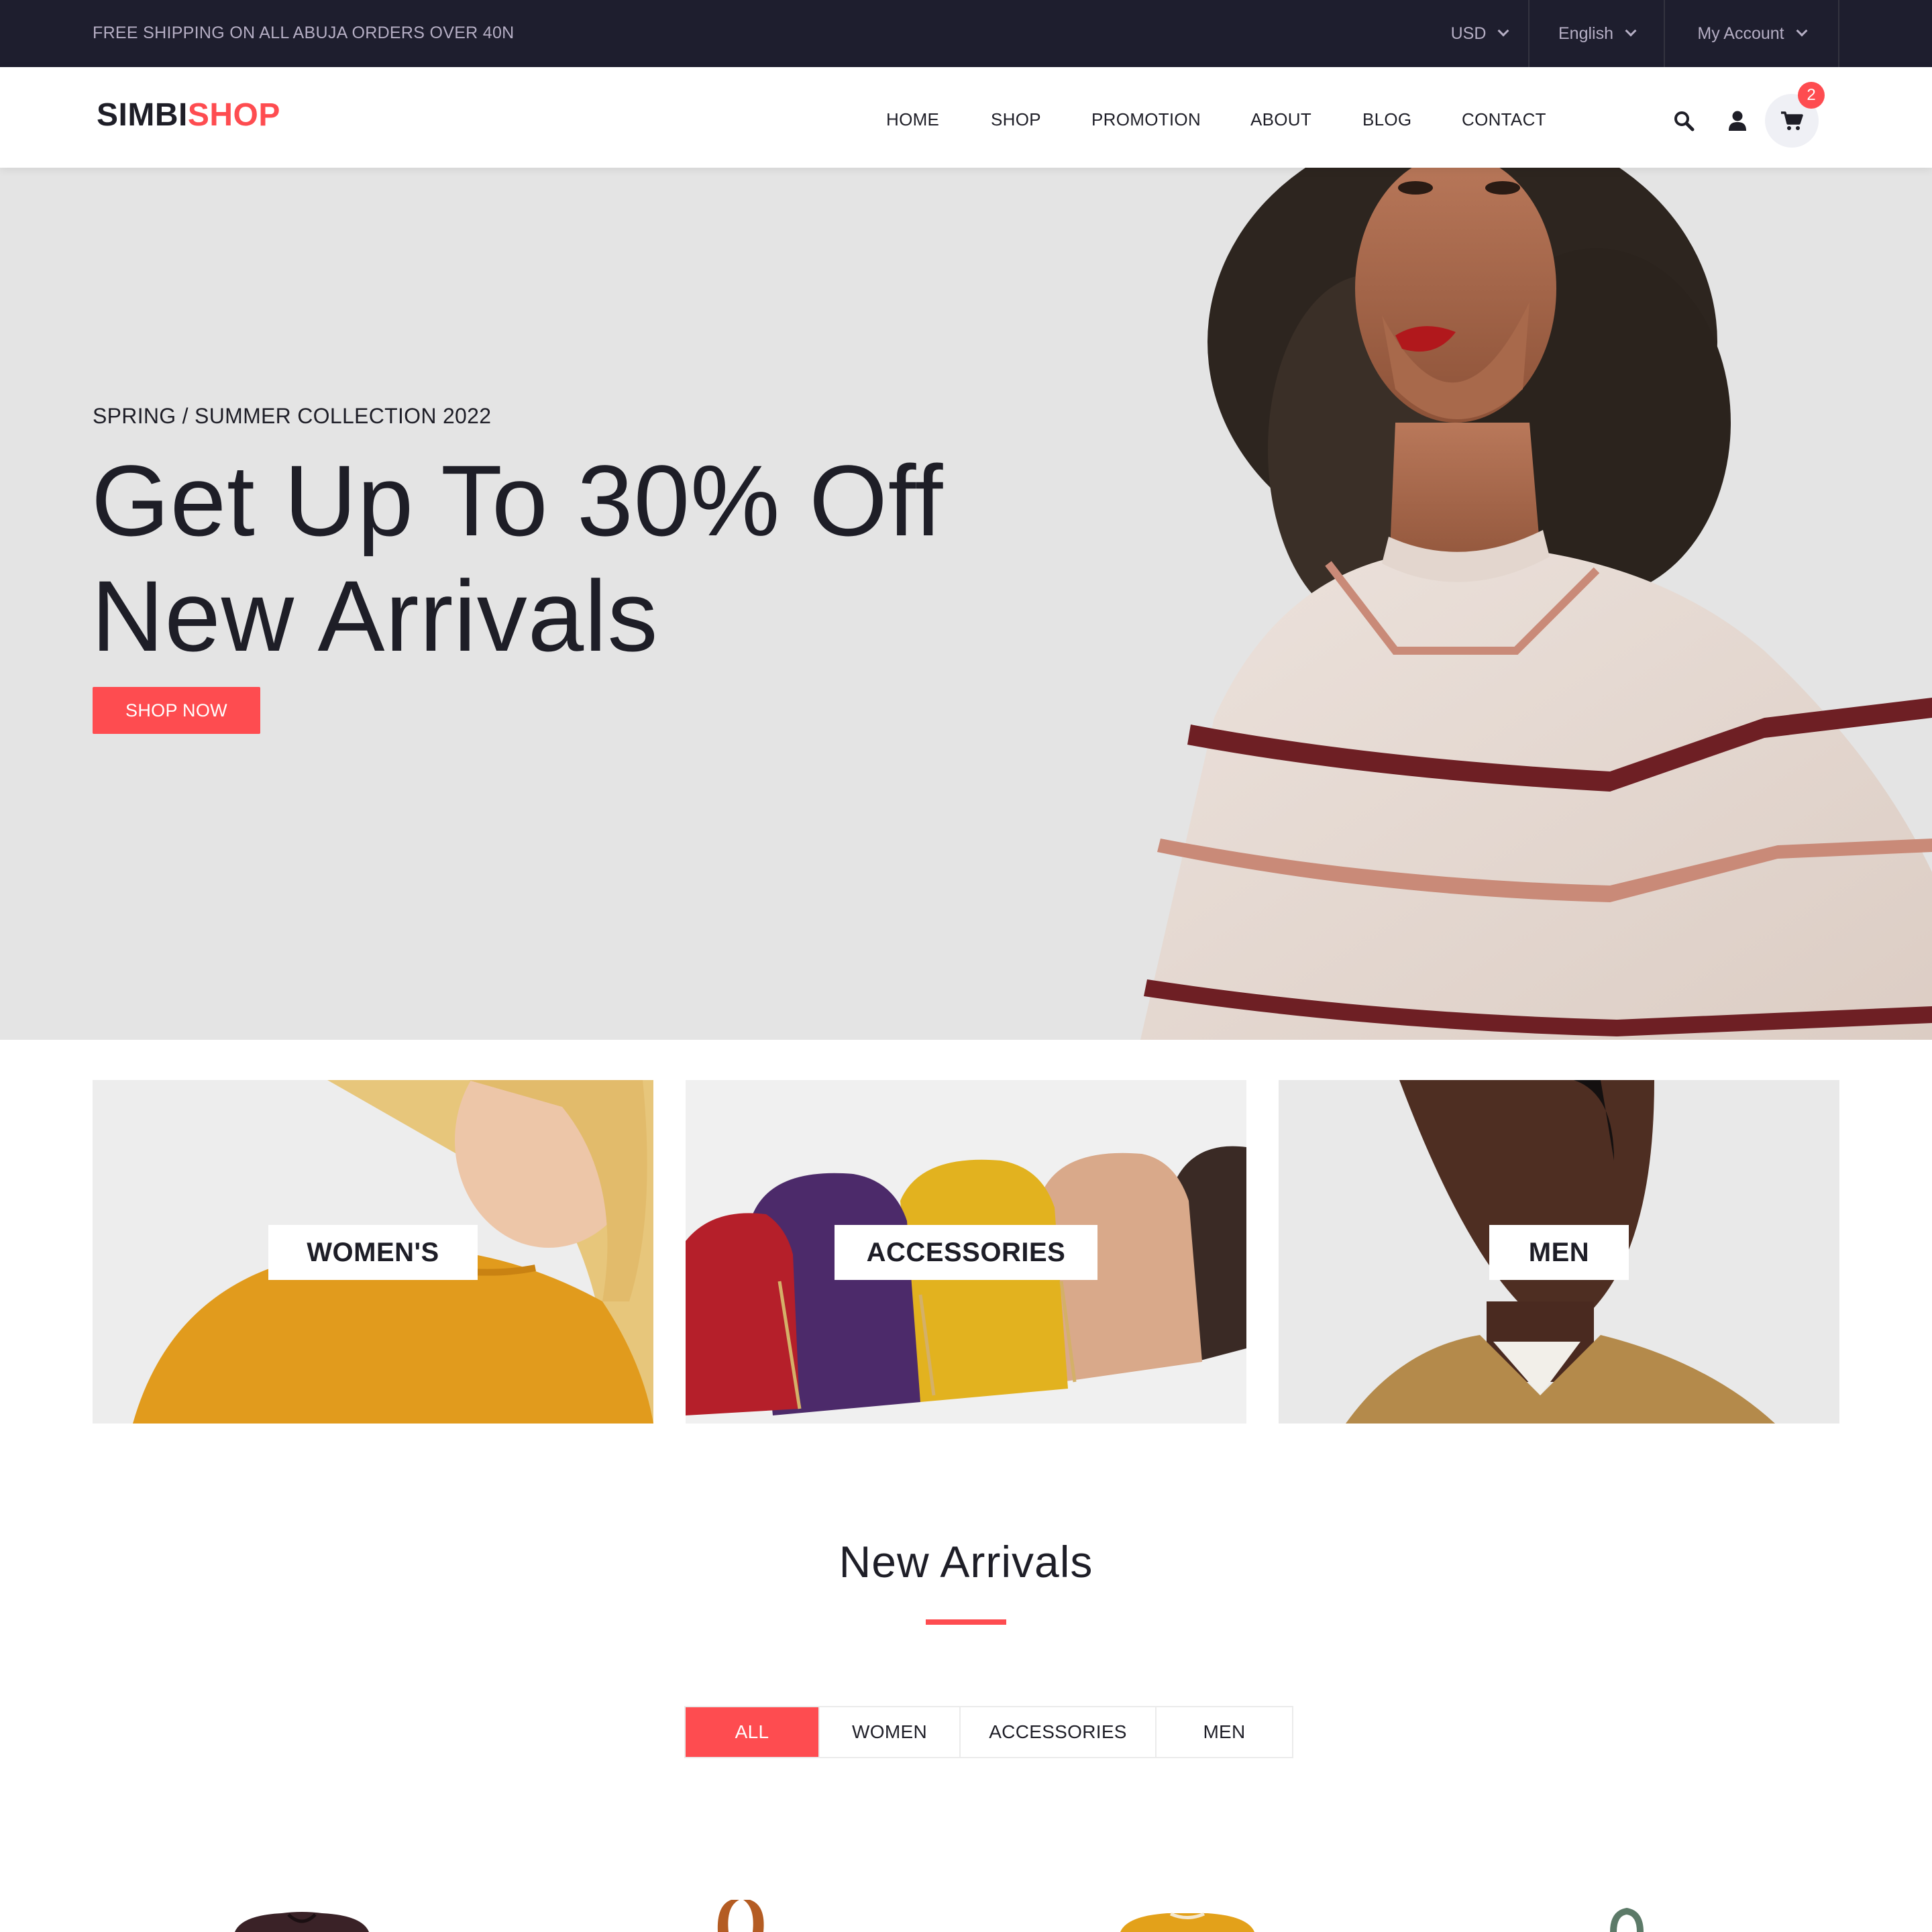 Image resolution: width=1932 pixels, height=1932 pixels. What do you see at coordinates (292, 416) in the screenshot?
I see `hero-subtitle: SPRING / SUMMER COLLECTION 2022` at bounding box center [292, 416].